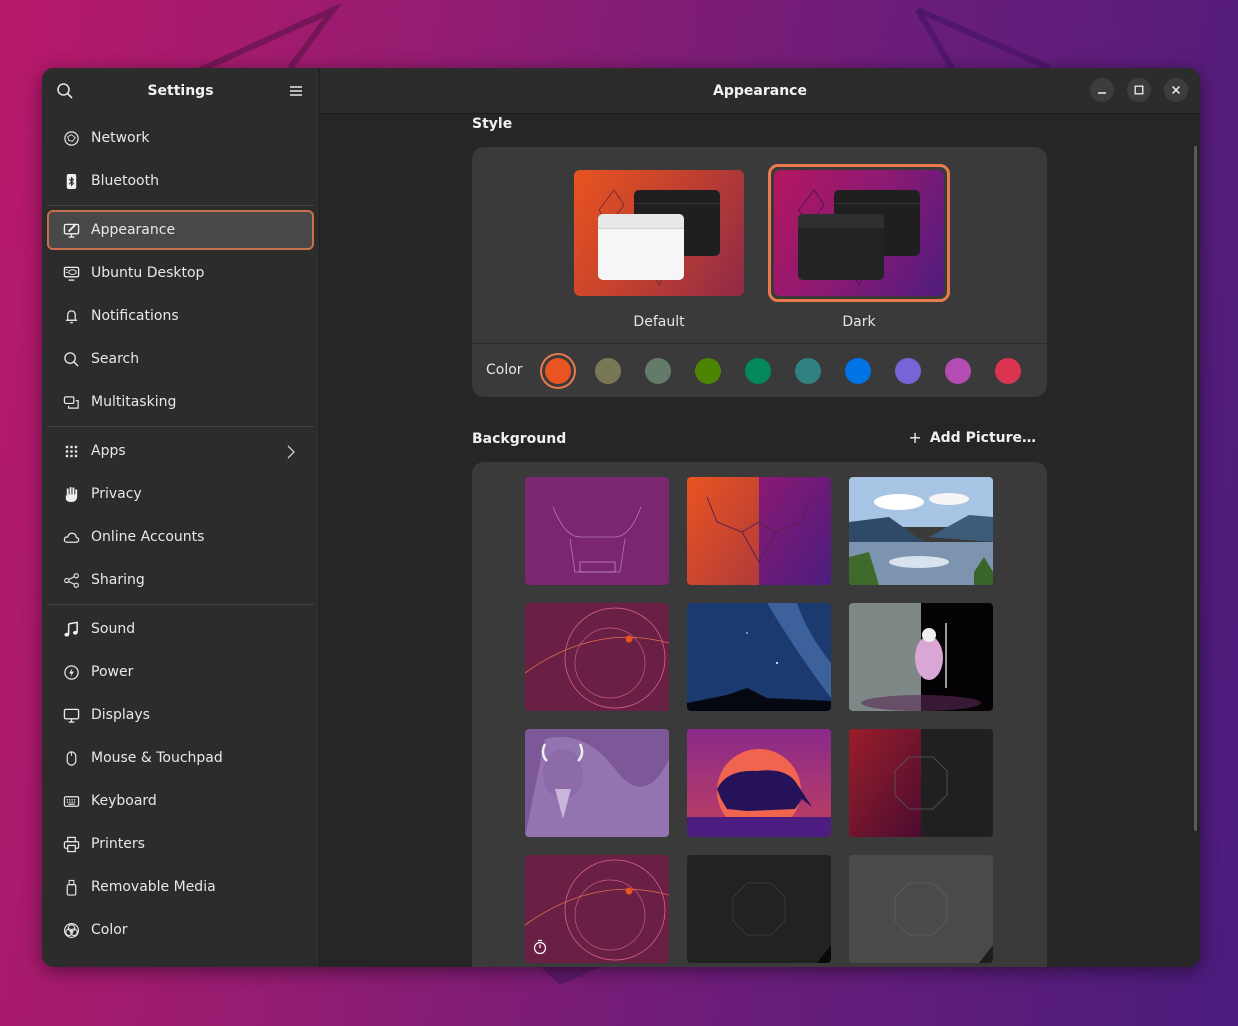 Image resolution: width=1238 pixels, height=1026 pixels. What do you see at coordinates (71, 629) in the screenshot?
I see `music-note-icon` at bounding box center [71, 629].